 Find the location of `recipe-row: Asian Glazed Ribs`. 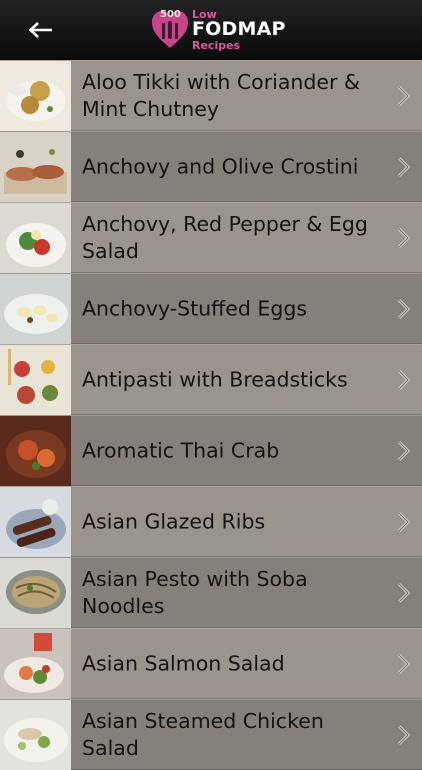

recipe-row: Asian Glazed Ribs is located at coordinates (211, 521).